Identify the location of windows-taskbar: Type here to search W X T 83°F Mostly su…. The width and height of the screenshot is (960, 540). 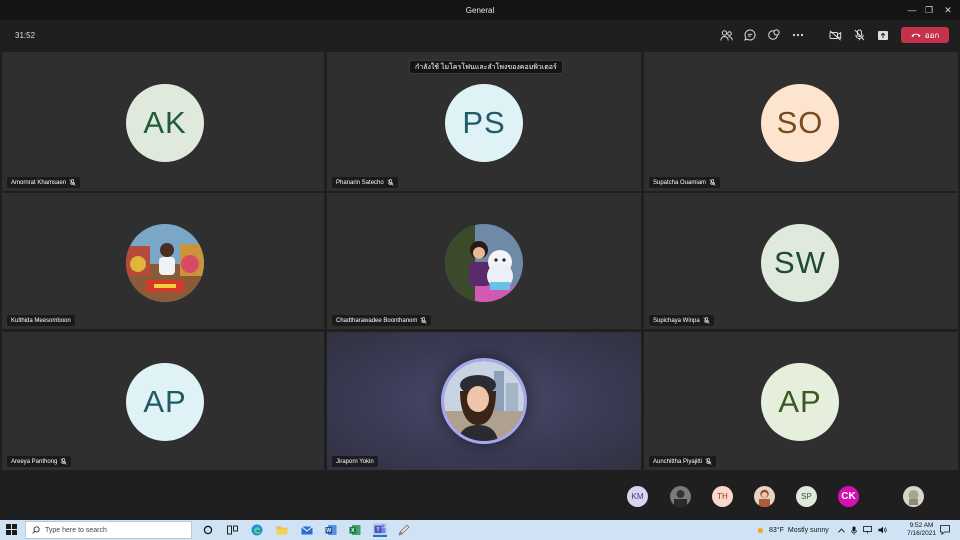
(480, 530).